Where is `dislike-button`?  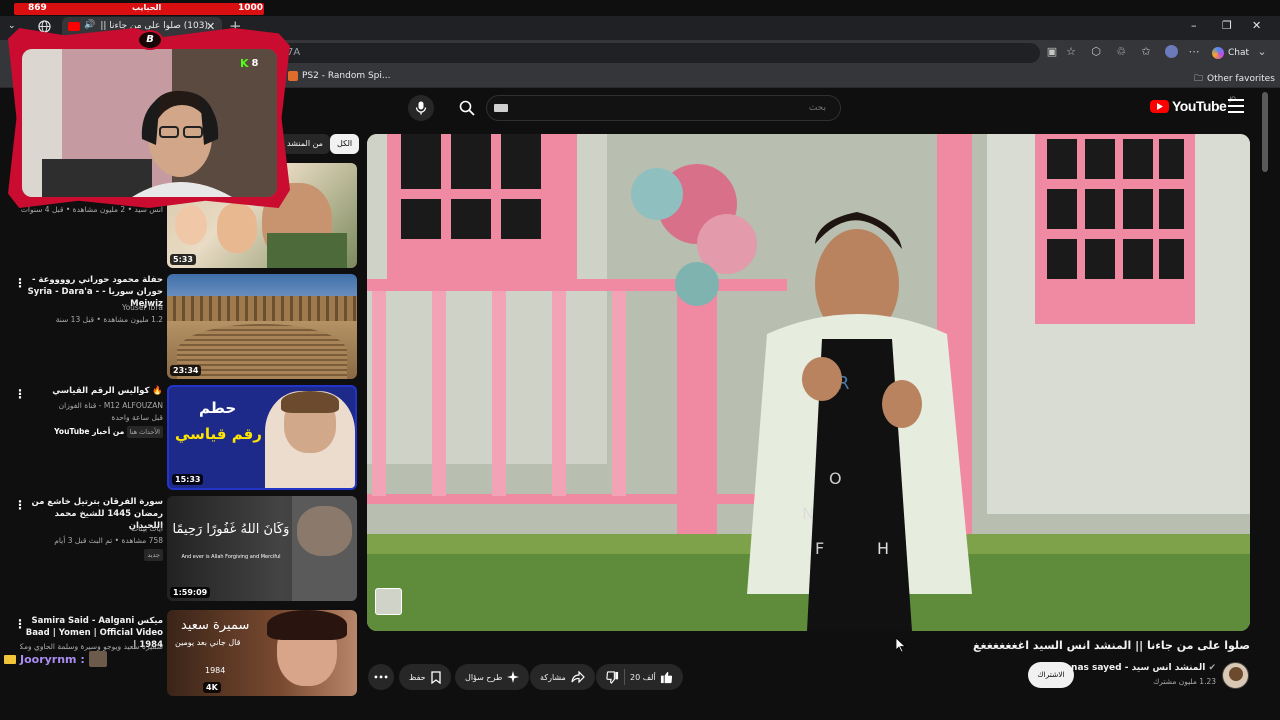
dislike-button is located at coordinates (612, 677).